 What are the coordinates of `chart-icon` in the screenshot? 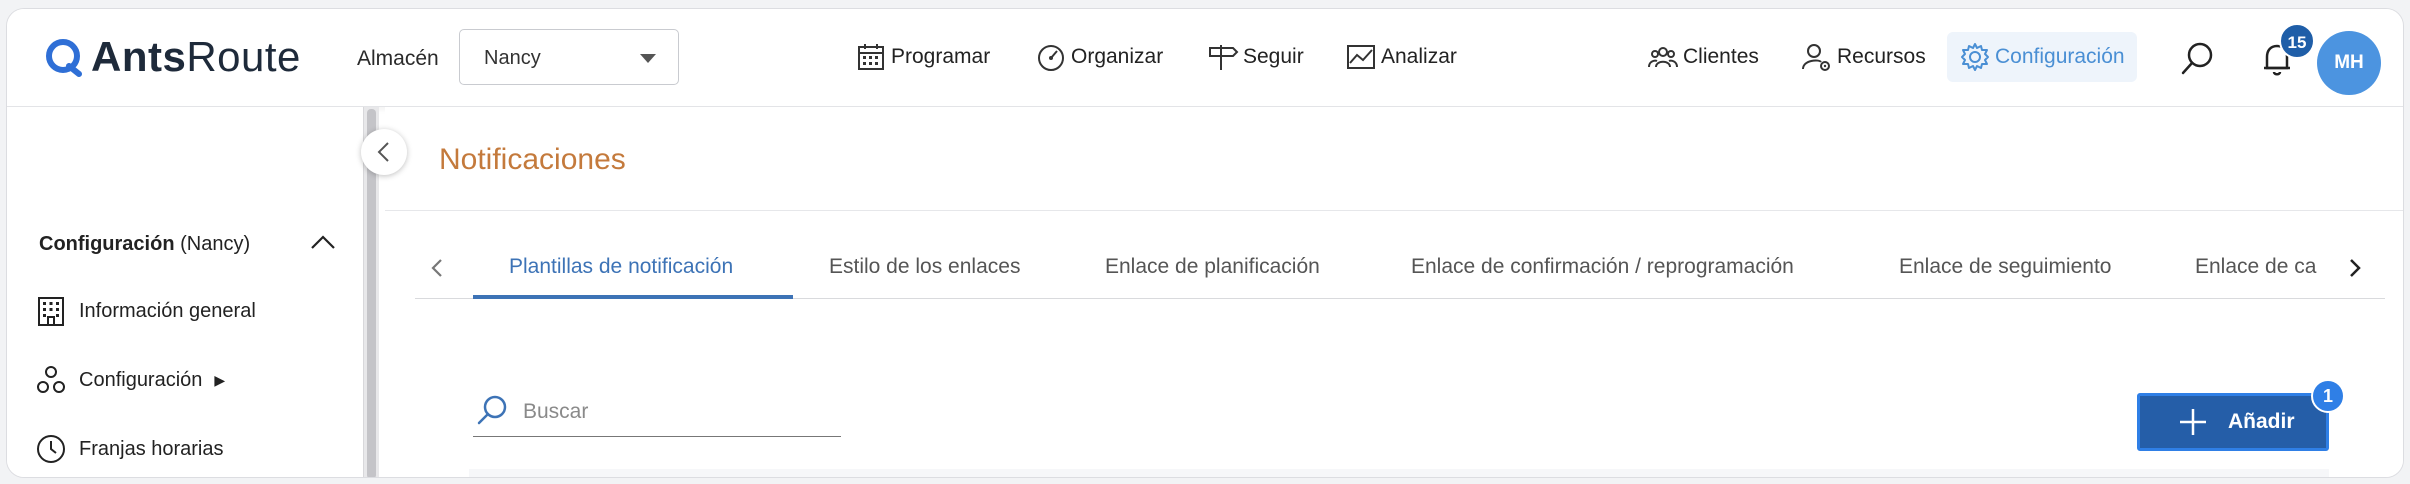 It's located at (1361, 57).